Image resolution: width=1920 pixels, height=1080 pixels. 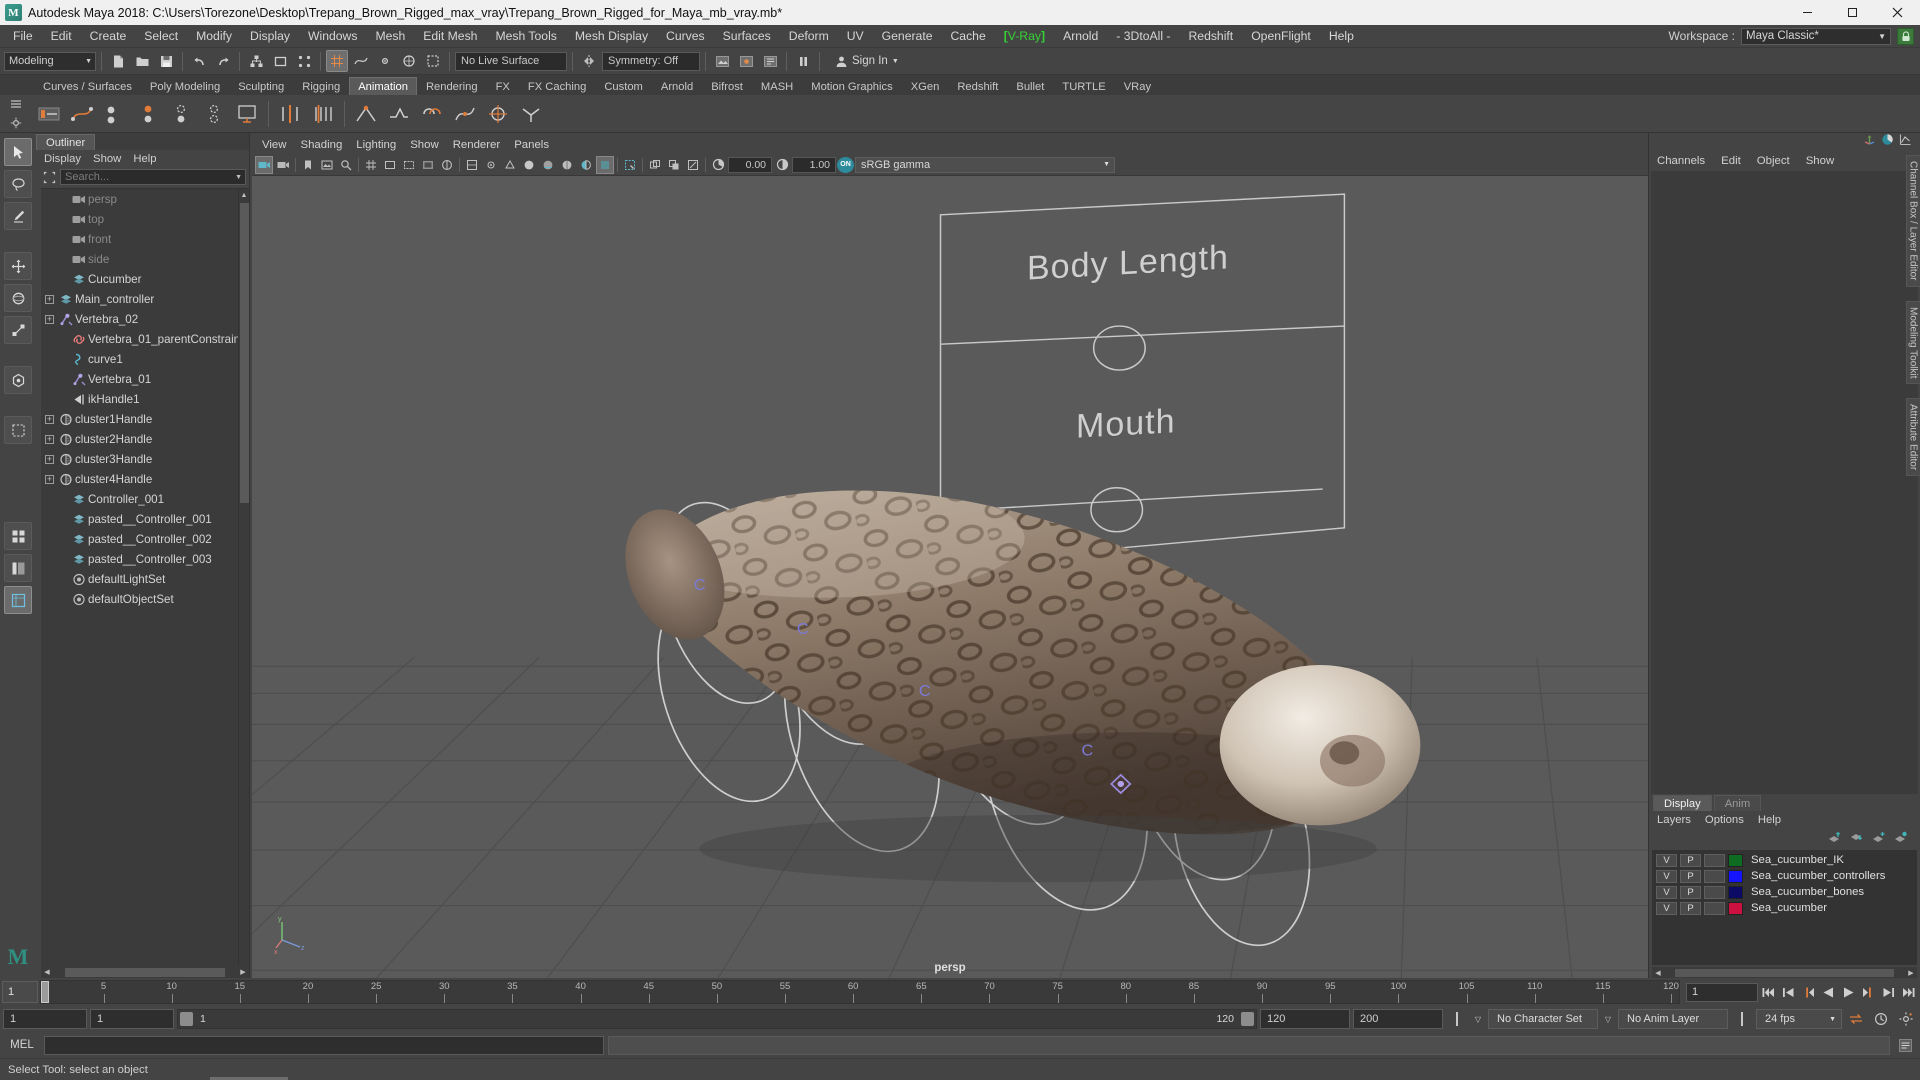 I want to click on outliner-menu-display: Display, so click(x=62, y=159).